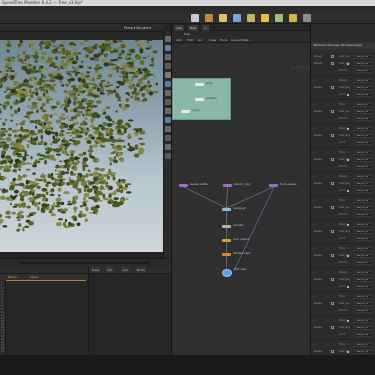  Describe the element at coordinates (363, 273) in the screenshot. I see `parameter-value-field: Tree_Ld_28` at that location.